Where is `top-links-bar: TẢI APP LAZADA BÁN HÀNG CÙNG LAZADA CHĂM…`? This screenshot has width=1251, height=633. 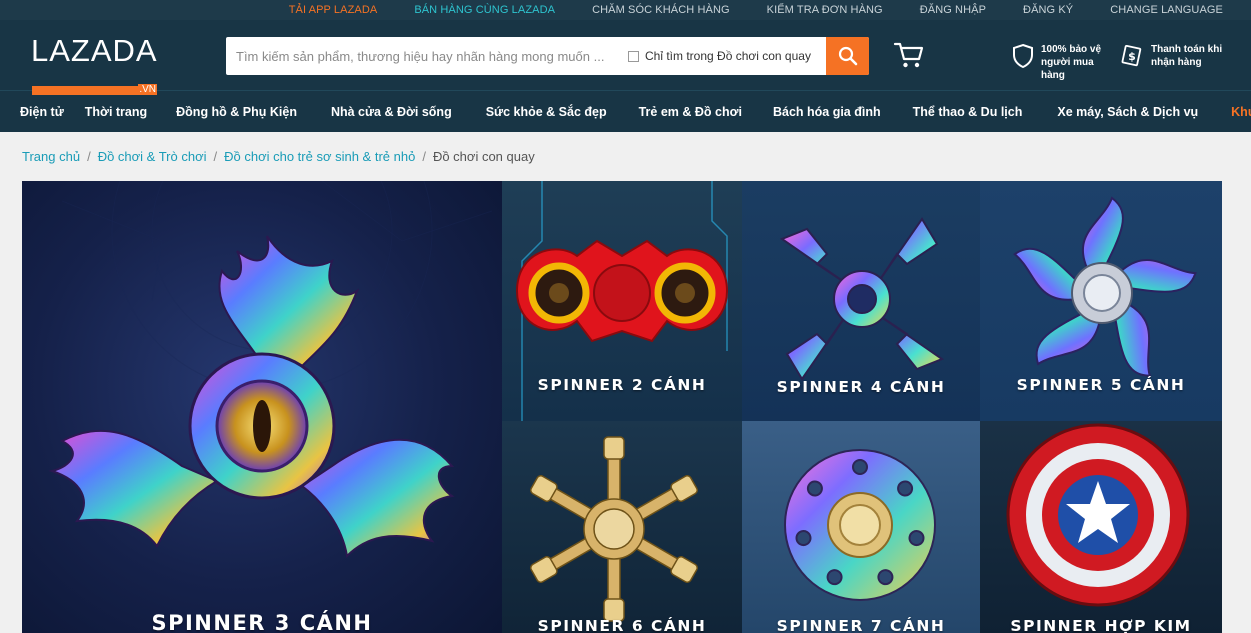 top-links-bar: TẢI APP LAZADA BÁN HÀNG CÙNG LAZADA CHĂM… is located at coordinates (625, 10).